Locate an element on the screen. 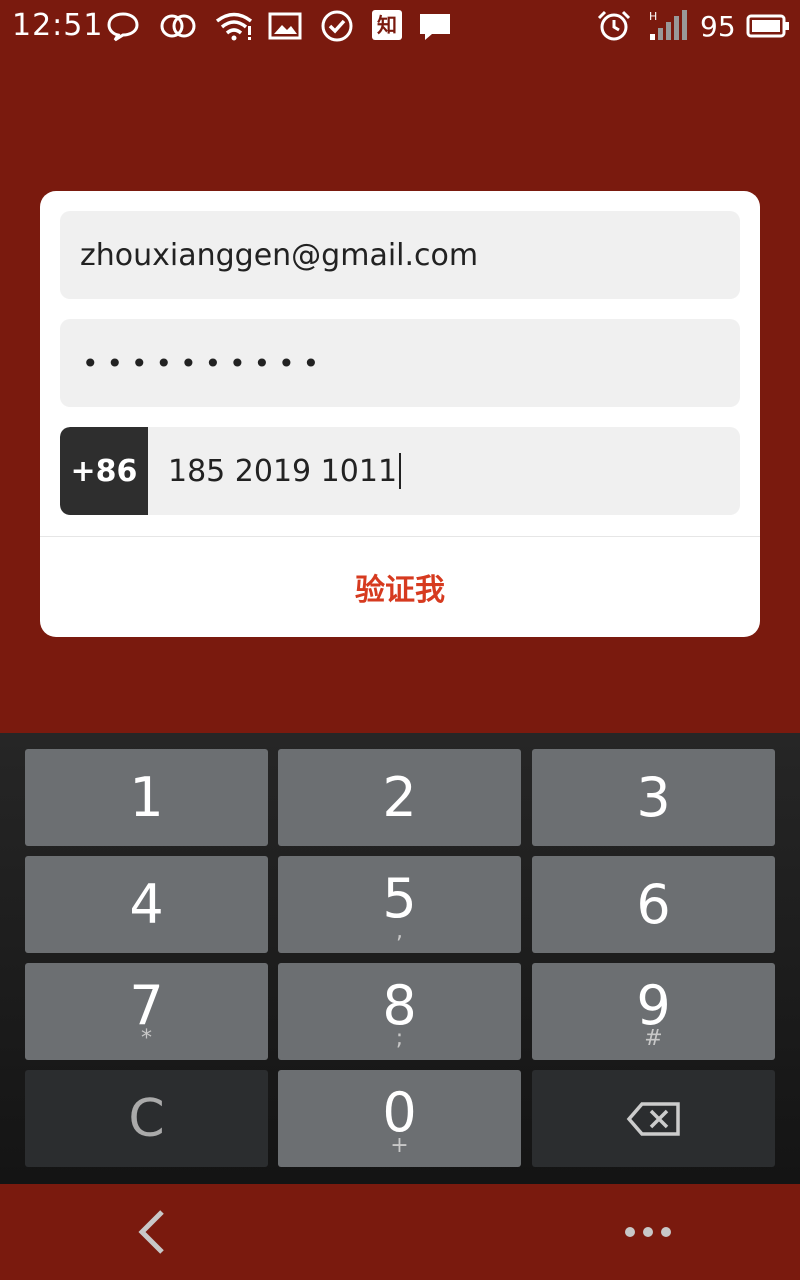 The width and height of the screenshot is (800, 1280). backspace-icon is located at coordinates (653, 1118).